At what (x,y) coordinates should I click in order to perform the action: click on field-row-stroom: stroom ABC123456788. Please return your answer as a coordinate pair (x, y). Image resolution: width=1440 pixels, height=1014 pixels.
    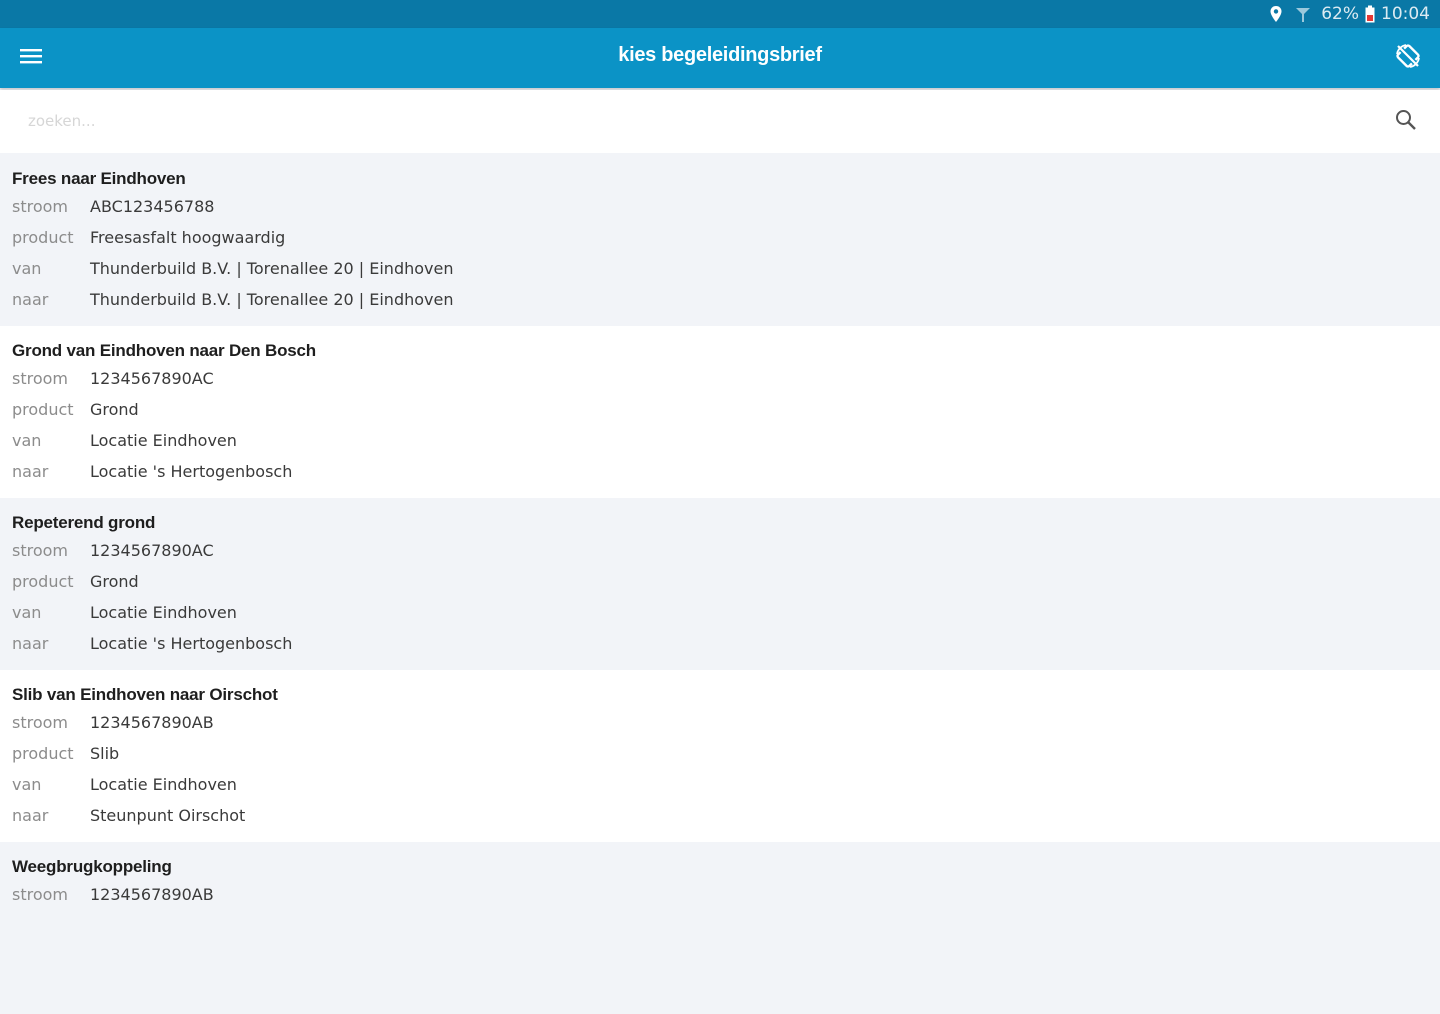
    Looking at the image, I should click on (726, 206).